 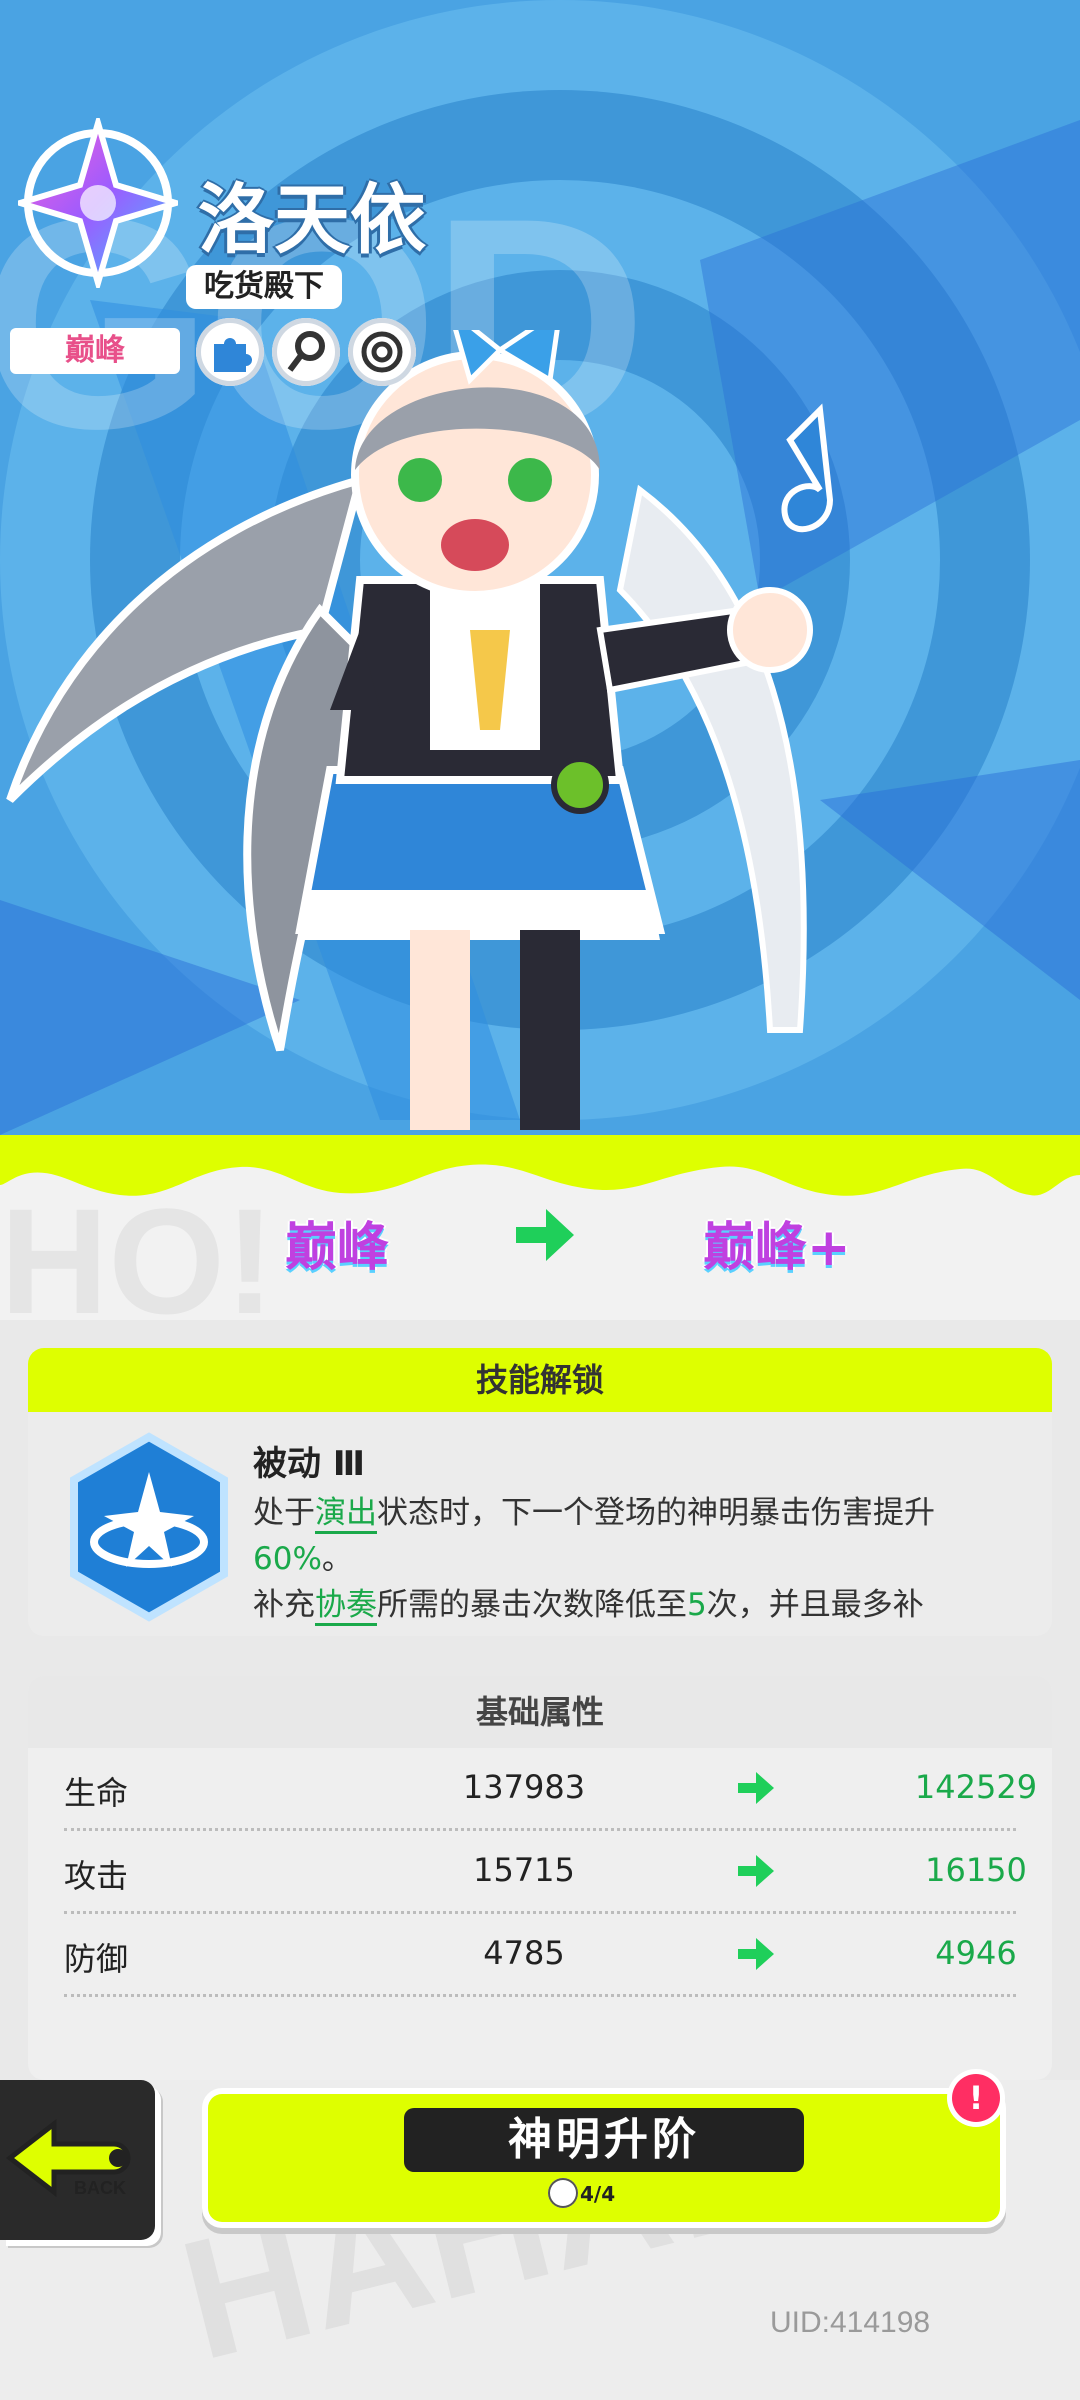 I want to click on stat-next: 16150, so click(x=976, y=1870).